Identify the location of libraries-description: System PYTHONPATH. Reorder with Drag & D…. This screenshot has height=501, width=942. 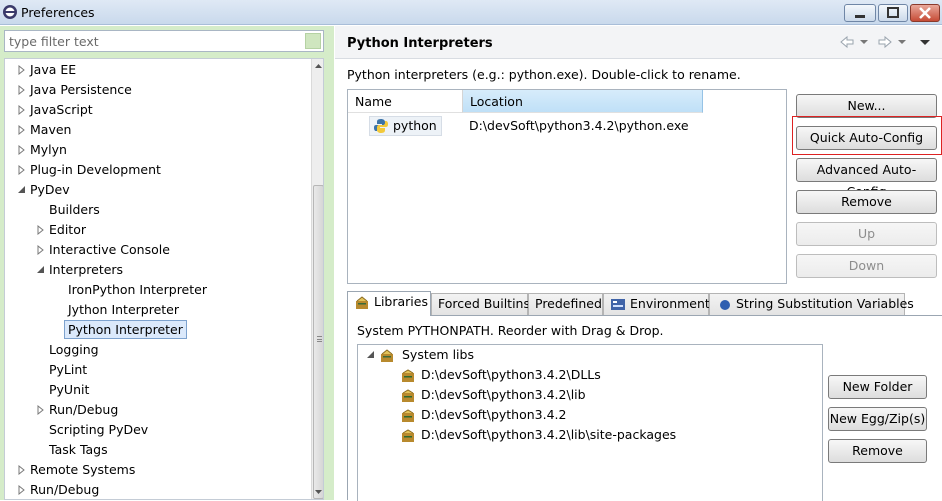
(510, 330).